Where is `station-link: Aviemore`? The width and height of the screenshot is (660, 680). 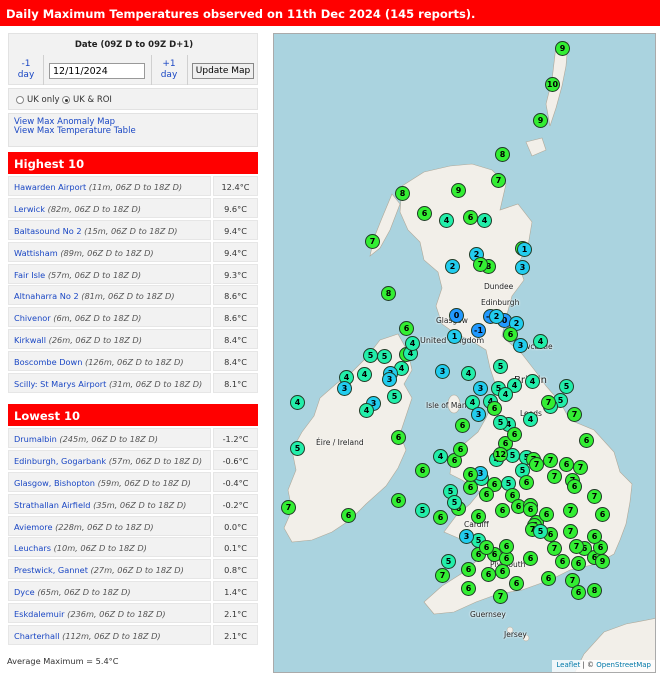 station-link: Aviemore is located at coordinates (33, 527).